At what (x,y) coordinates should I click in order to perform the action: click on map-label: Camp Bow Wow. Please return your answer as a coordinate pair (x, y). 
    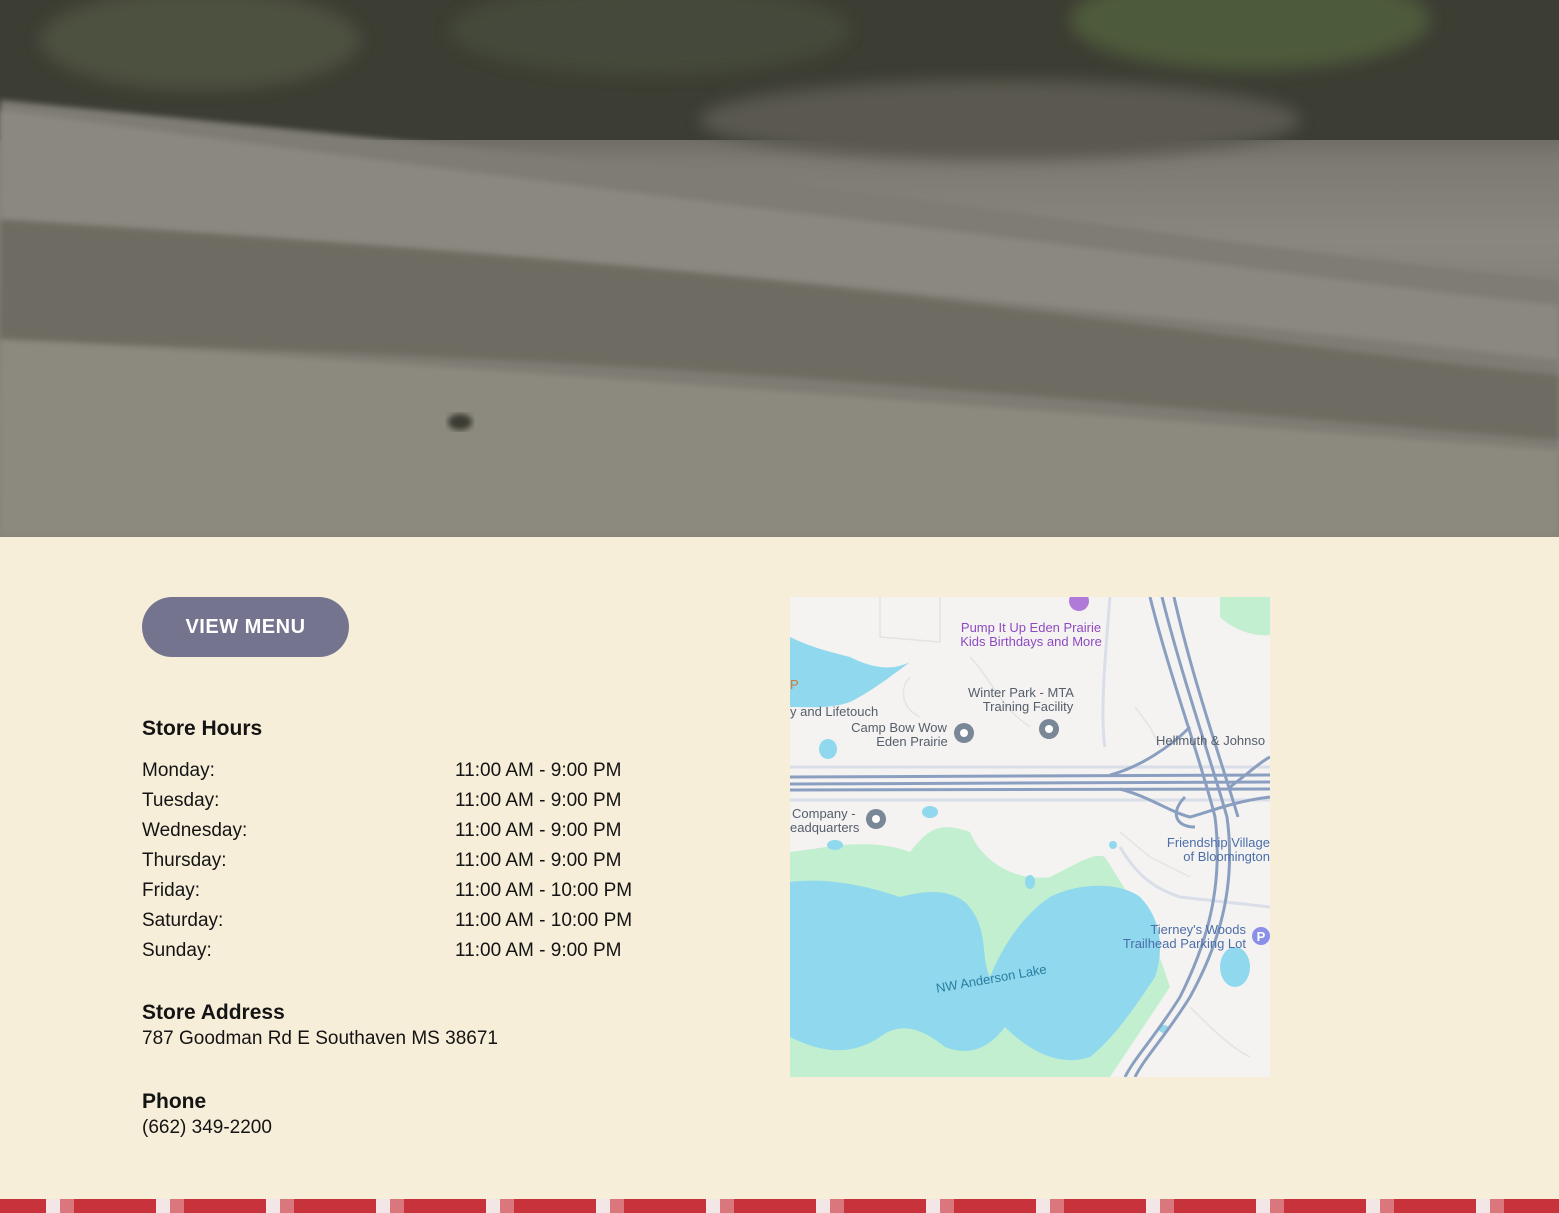
    Looking at the image, I should click on (899, 727).